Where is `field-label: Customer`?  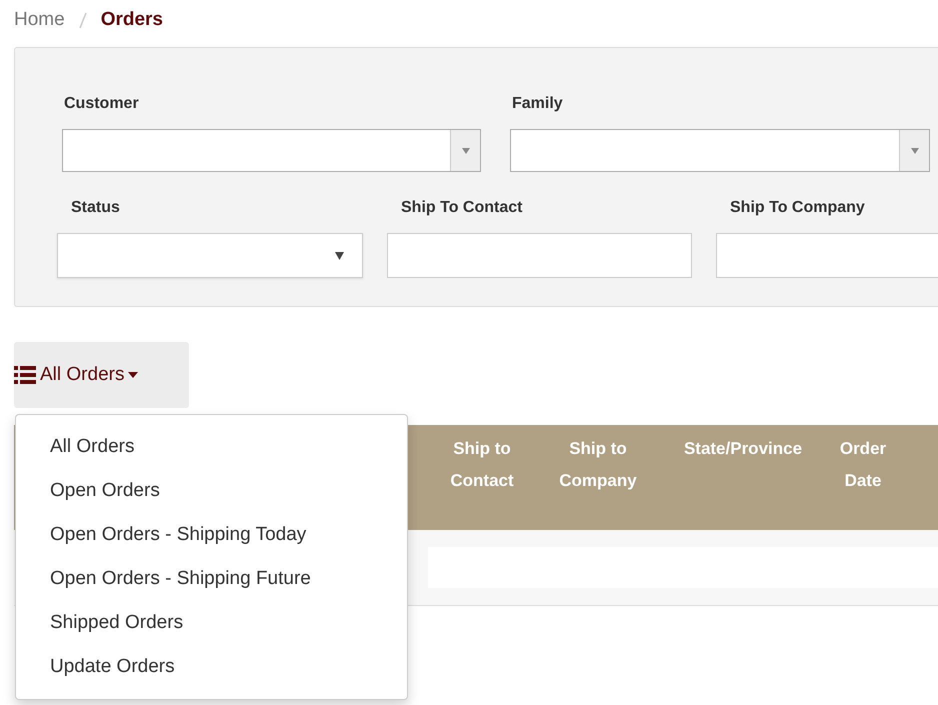 field-label: Customer is located at coordinates (102, 104).